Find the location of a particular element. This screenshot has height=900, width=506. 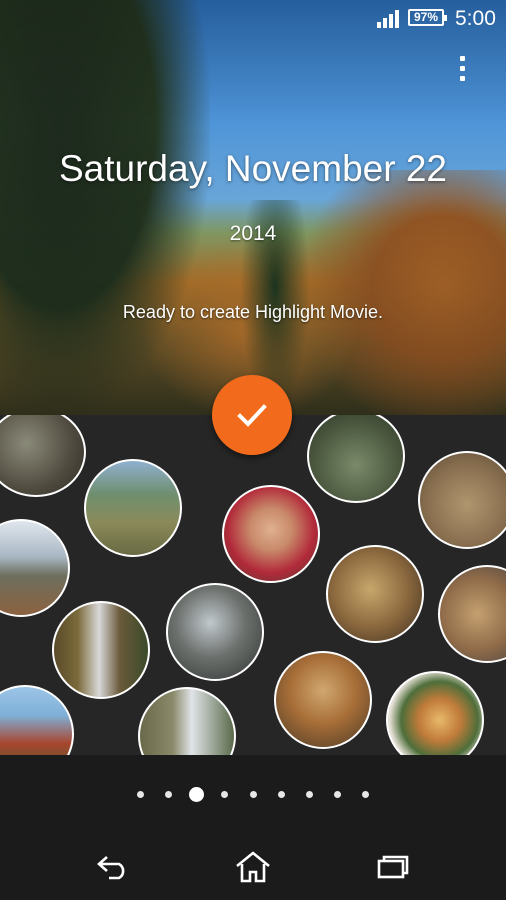

date-title: Saturday, November 22 is located at coordinates (252, 168).